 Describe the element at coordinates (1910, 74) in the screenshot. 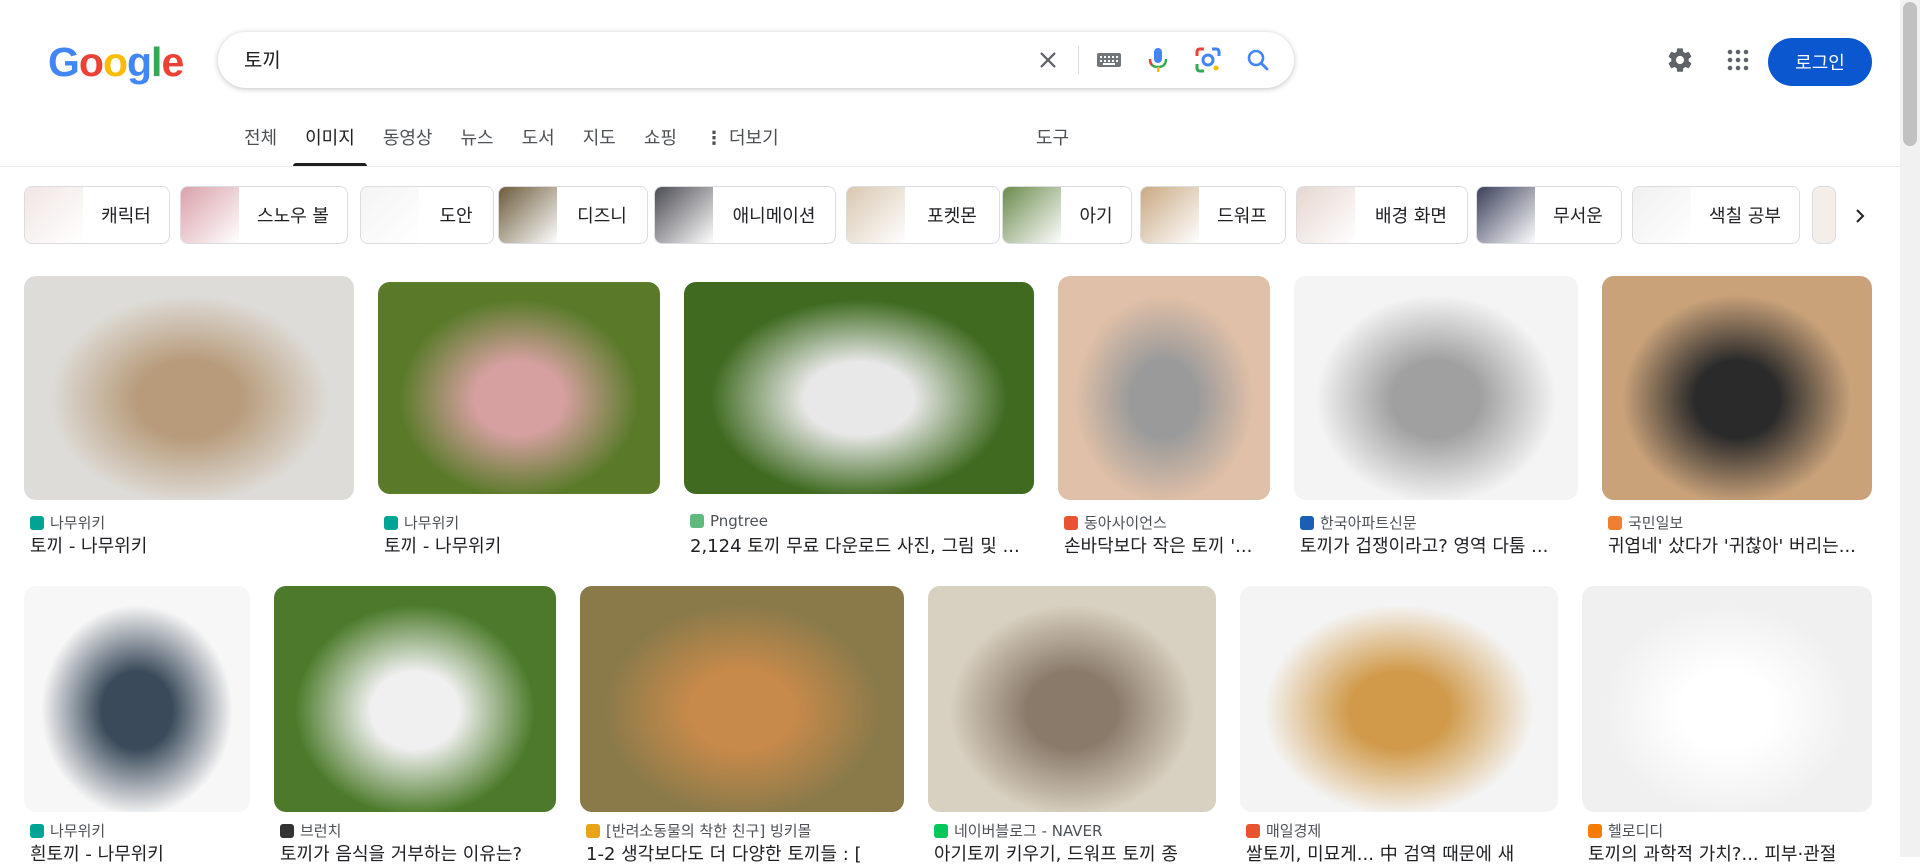

I see `scrollbar-thumb` at that location.